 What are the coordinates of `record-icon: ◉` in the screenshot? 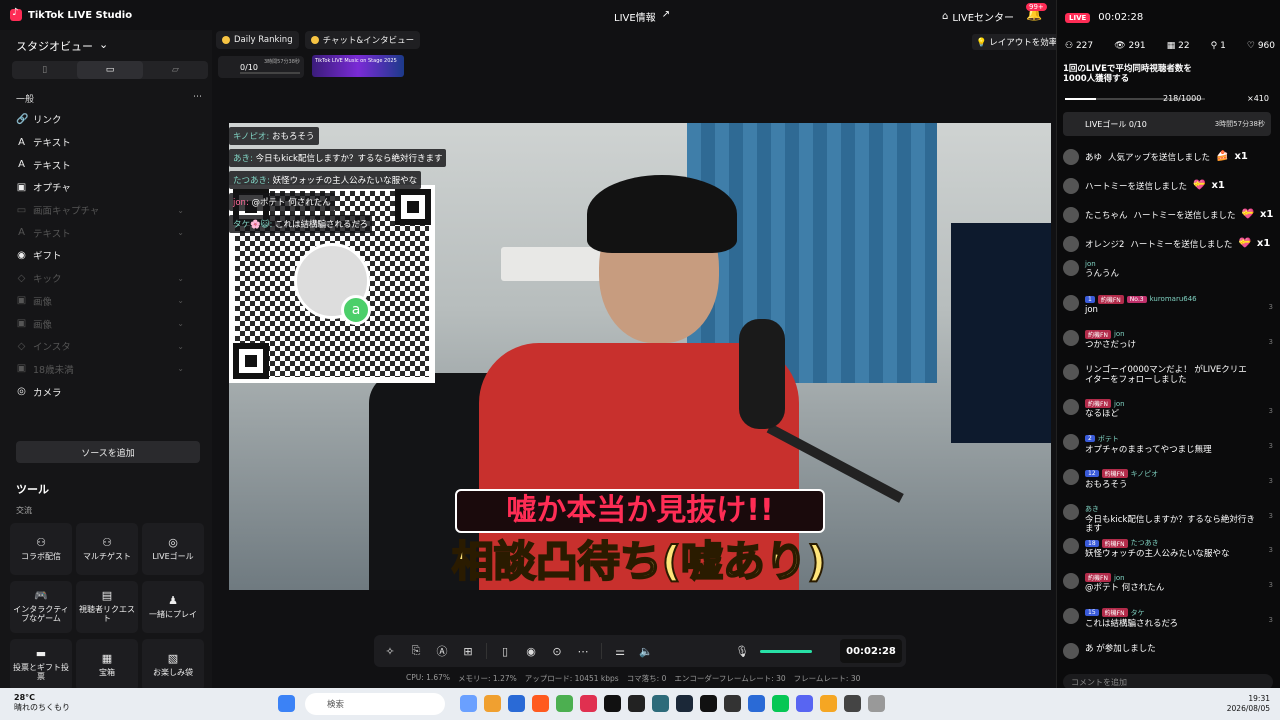 It's located at (531, 651).